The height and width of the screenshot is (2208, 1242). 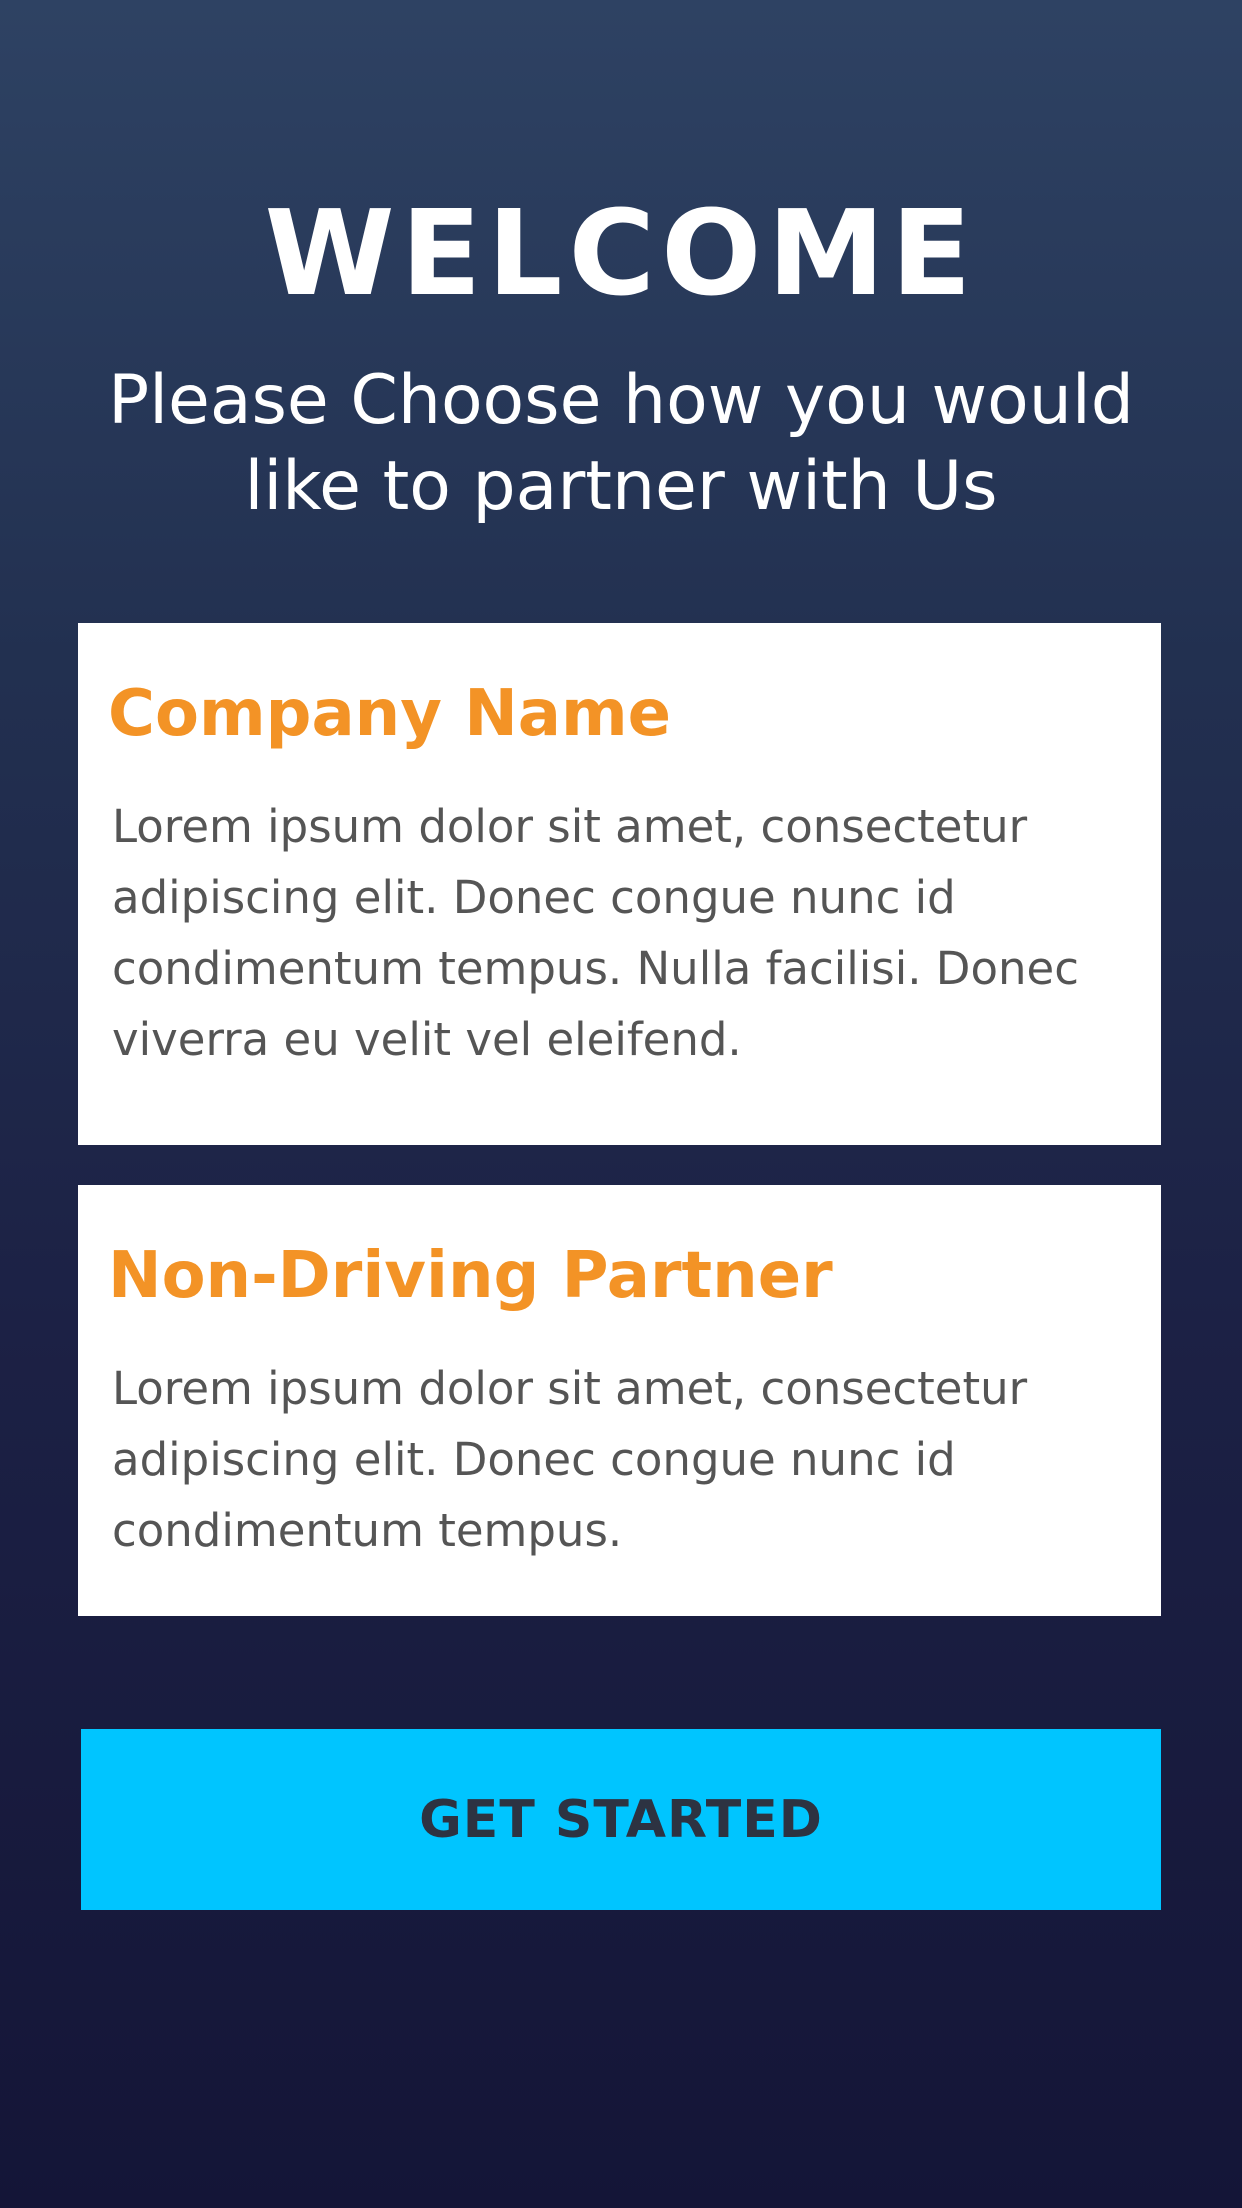 I want to click on option-card-title: Company Name, so click(x=390, y=714).